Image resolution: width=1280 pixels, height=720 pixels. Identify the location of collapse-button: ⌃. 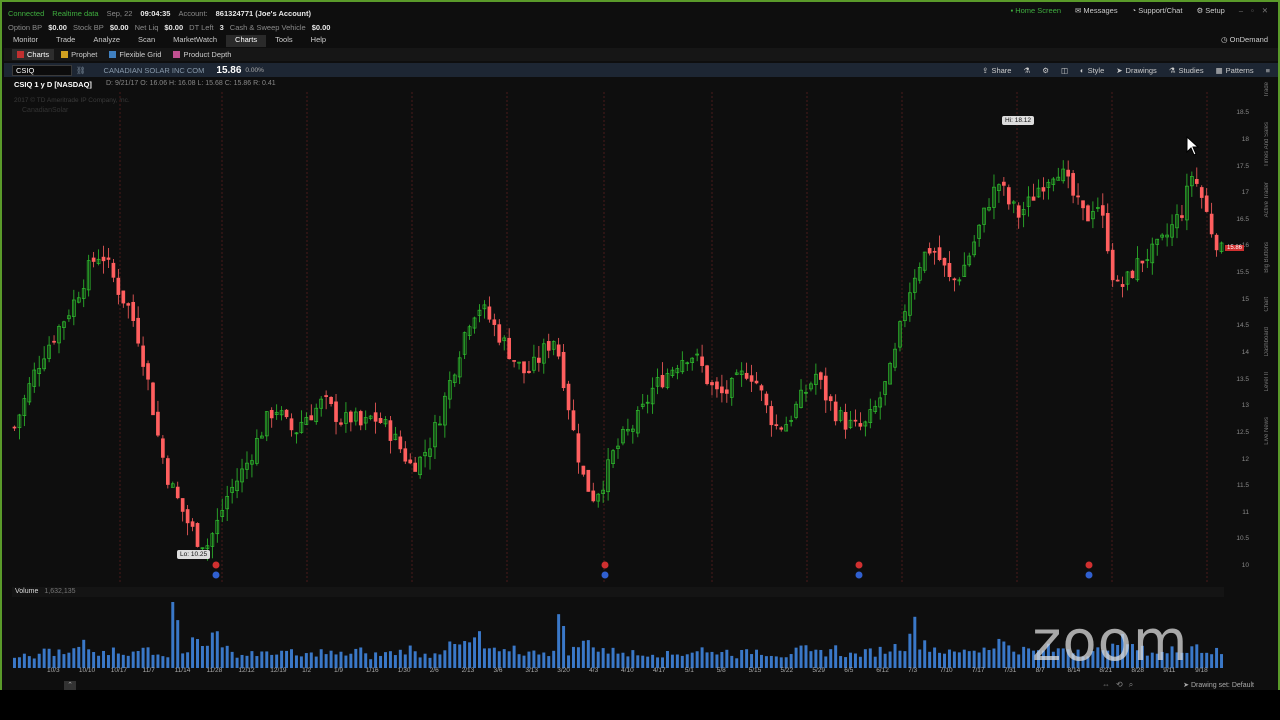
(70, 685).